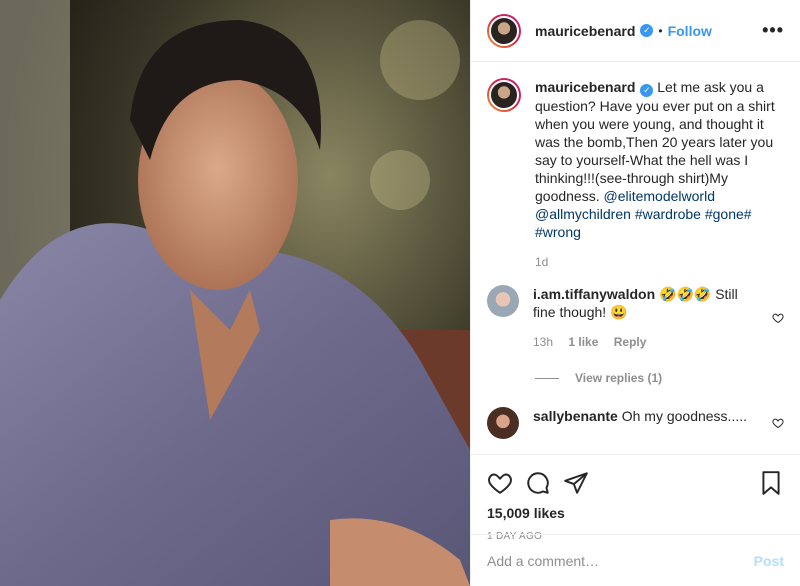  I want to click on author-avatar, so click(504, 30).